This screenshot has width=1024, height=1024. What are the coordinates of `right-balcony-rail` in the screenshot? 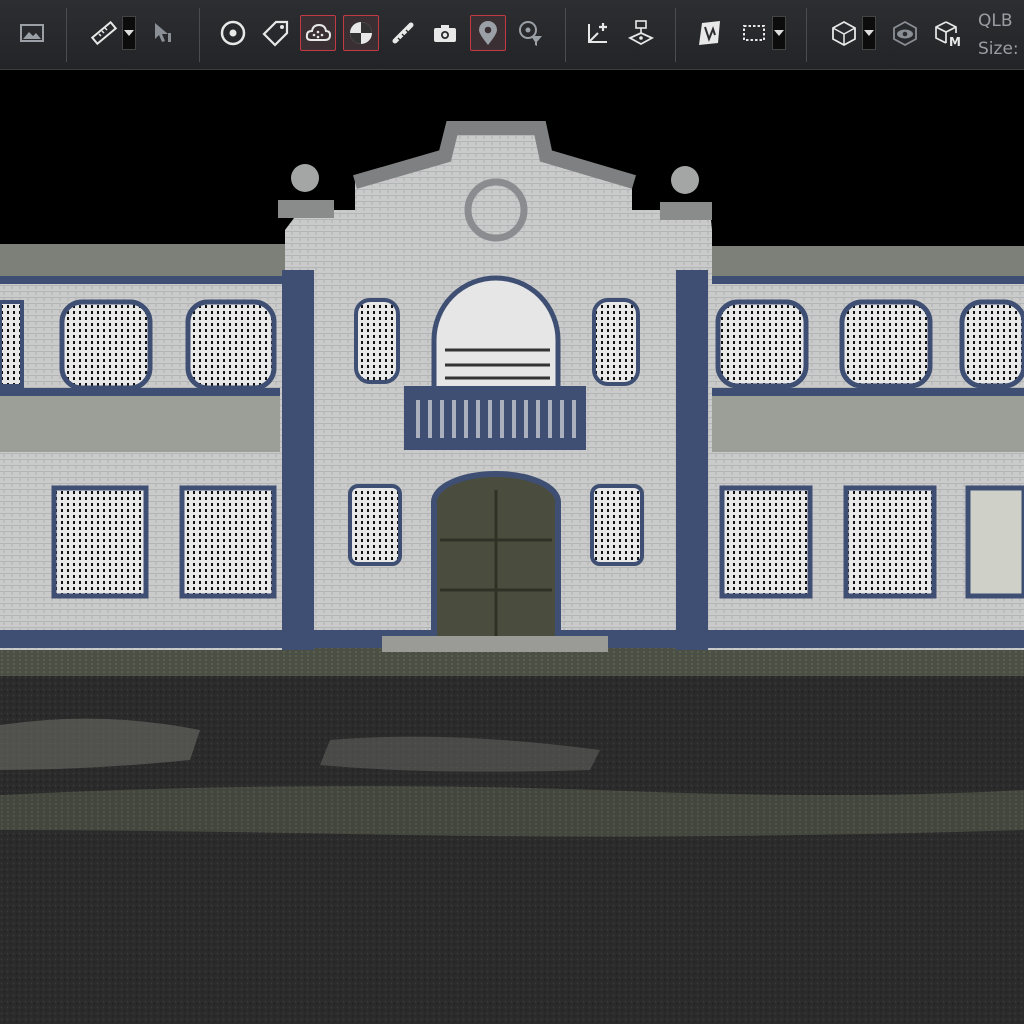 It's located at (868, 392).